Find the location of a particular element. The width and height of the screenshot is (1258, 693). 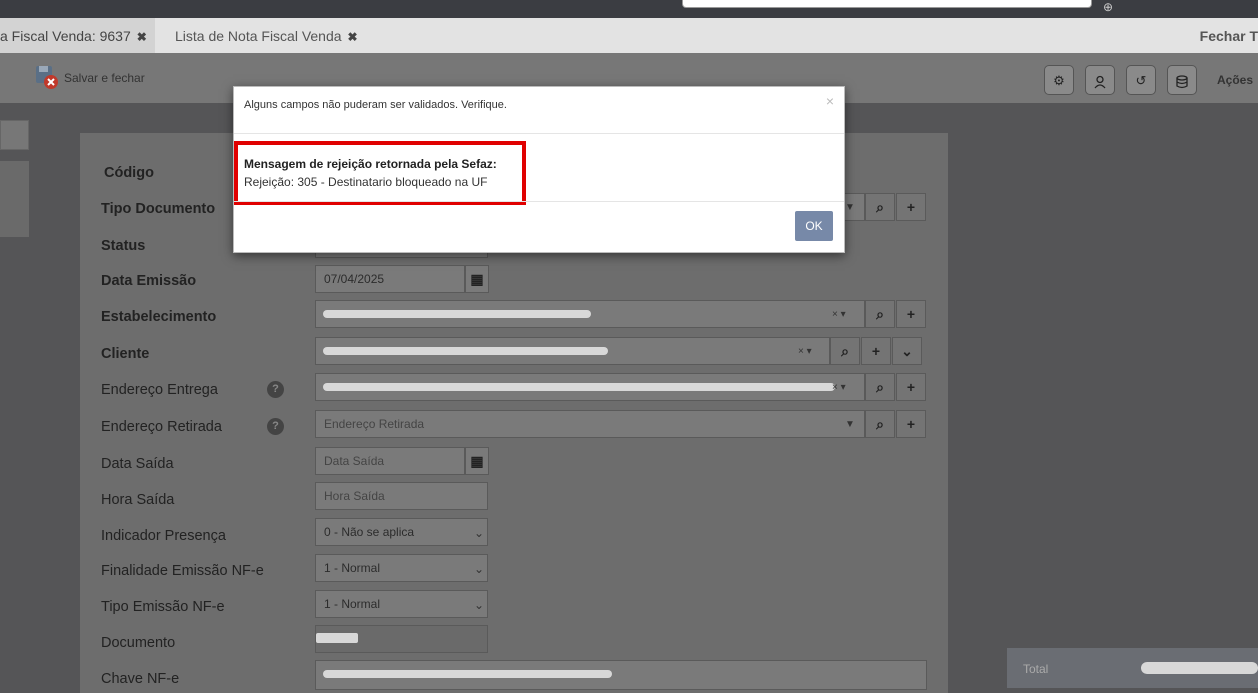

cliente-add-button: + is located at coordinates (876, 351).